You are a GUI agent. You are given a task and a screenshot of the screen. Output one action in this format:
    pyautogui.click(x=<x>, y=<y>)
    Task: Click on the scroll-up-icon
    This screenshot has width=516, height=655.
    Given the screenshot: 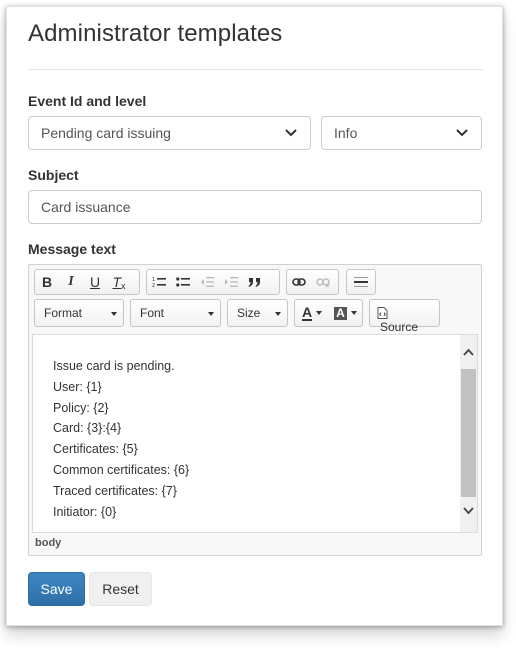 What is the action you would take?
    pyautogui.click(x=468, y=352)
    